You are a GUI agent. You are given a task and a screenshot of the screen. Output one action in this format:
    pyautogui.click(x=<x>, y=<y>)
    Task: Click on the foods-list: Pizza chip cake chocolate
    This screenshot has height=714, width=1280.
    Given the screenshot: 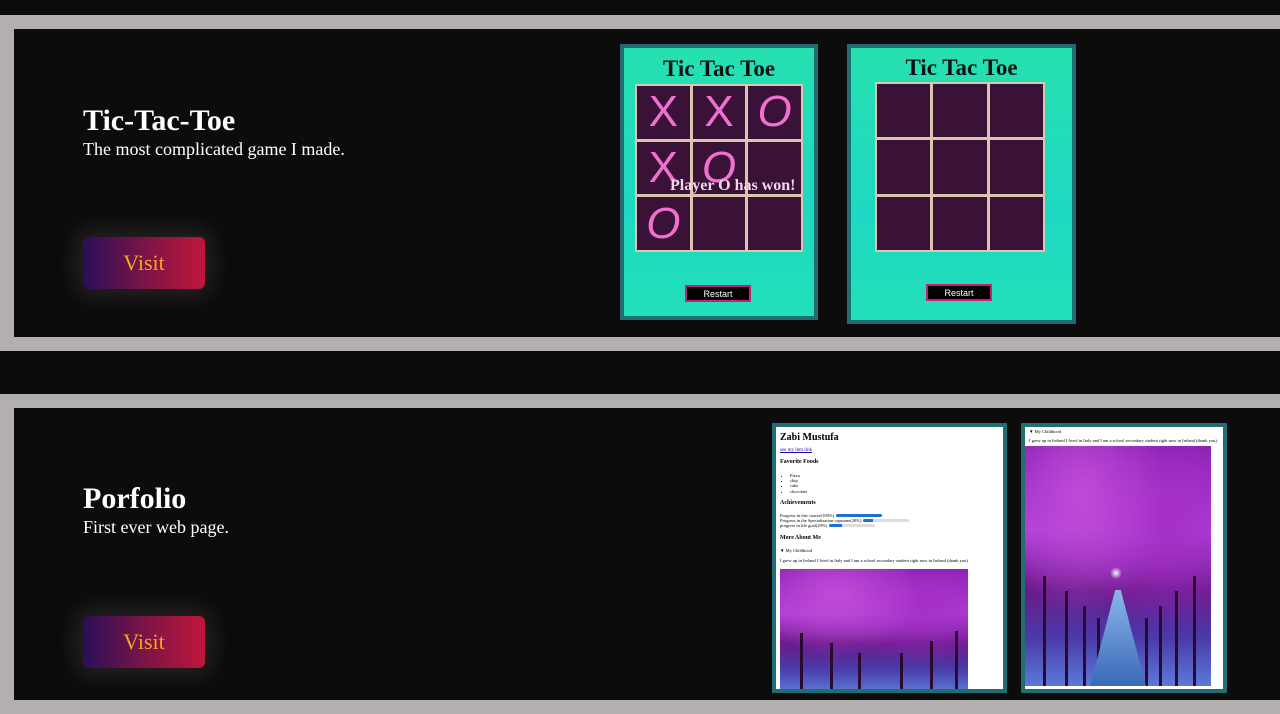 What is the action you would take?
    pyautogui.click(x=798, y=483)
    